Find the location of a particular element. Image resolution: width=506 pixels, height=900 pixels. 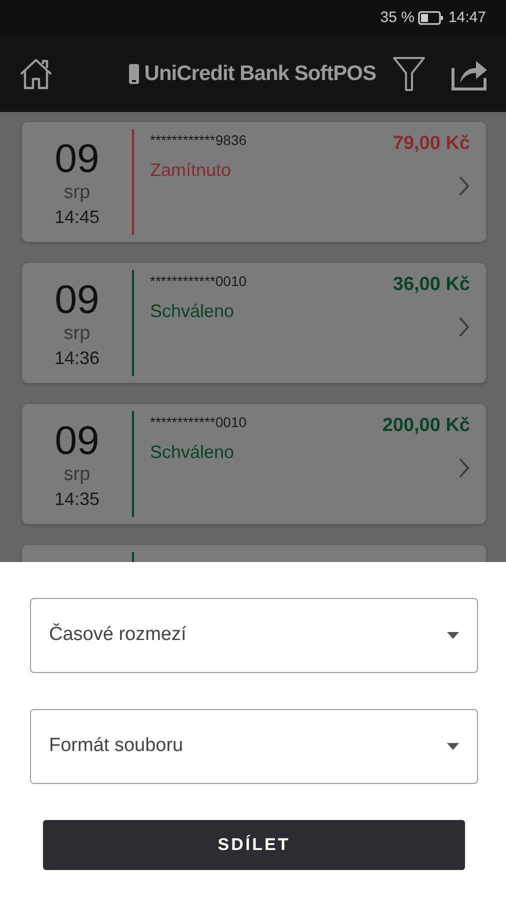

transaction-time: 14:35 is located at coordinates (77, 499).